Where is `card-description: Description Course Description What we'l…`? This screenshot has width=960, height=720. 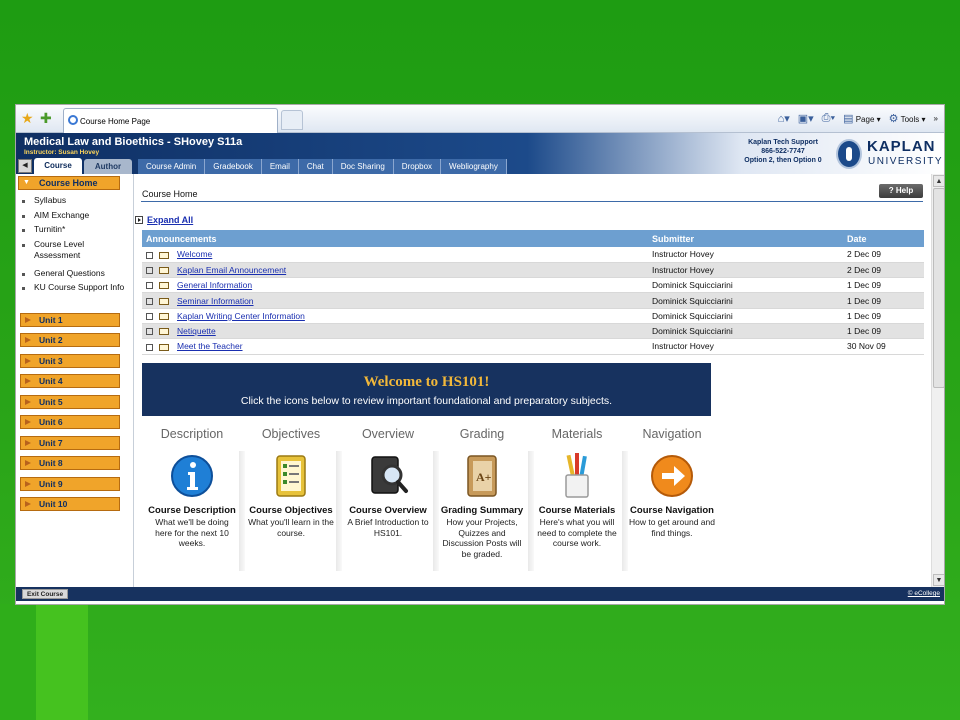 card-description: Description Course Description What we'l… is located at coordinates (192, 507).